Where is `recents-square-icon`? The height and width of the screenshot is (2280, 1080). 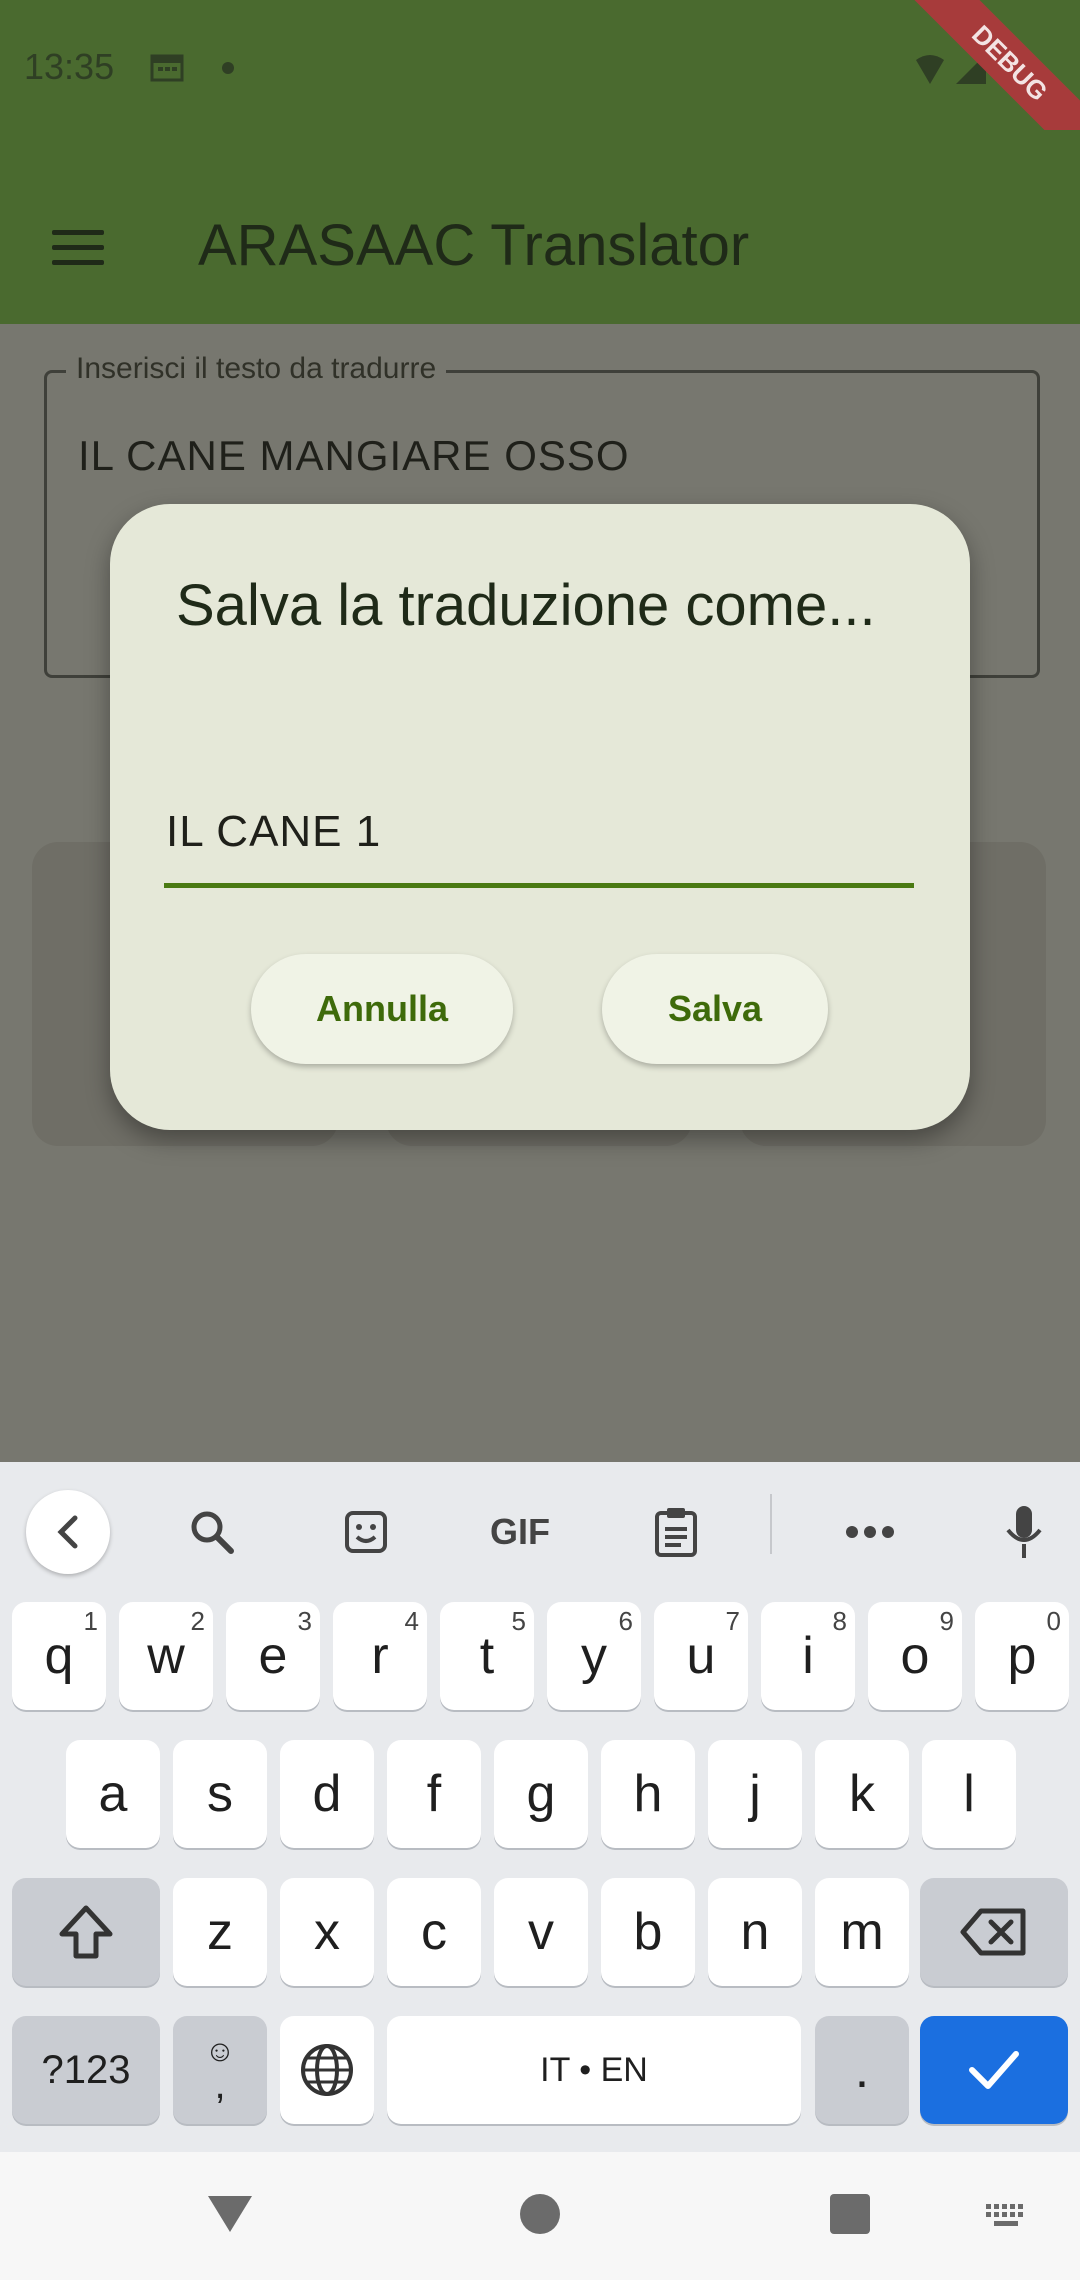
recents-square-icon is located at coordinates (850, 2214).